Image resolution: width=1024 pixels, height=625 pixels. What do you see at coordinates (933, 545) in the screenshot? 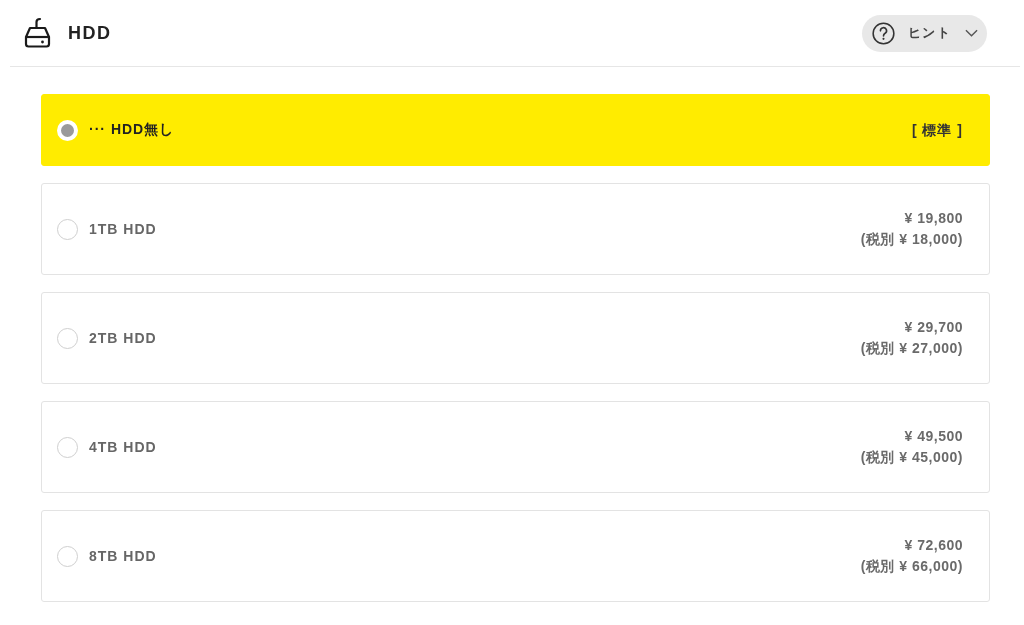
I see `price-text: ¥ 72,600` at bounding box center [933, 545].